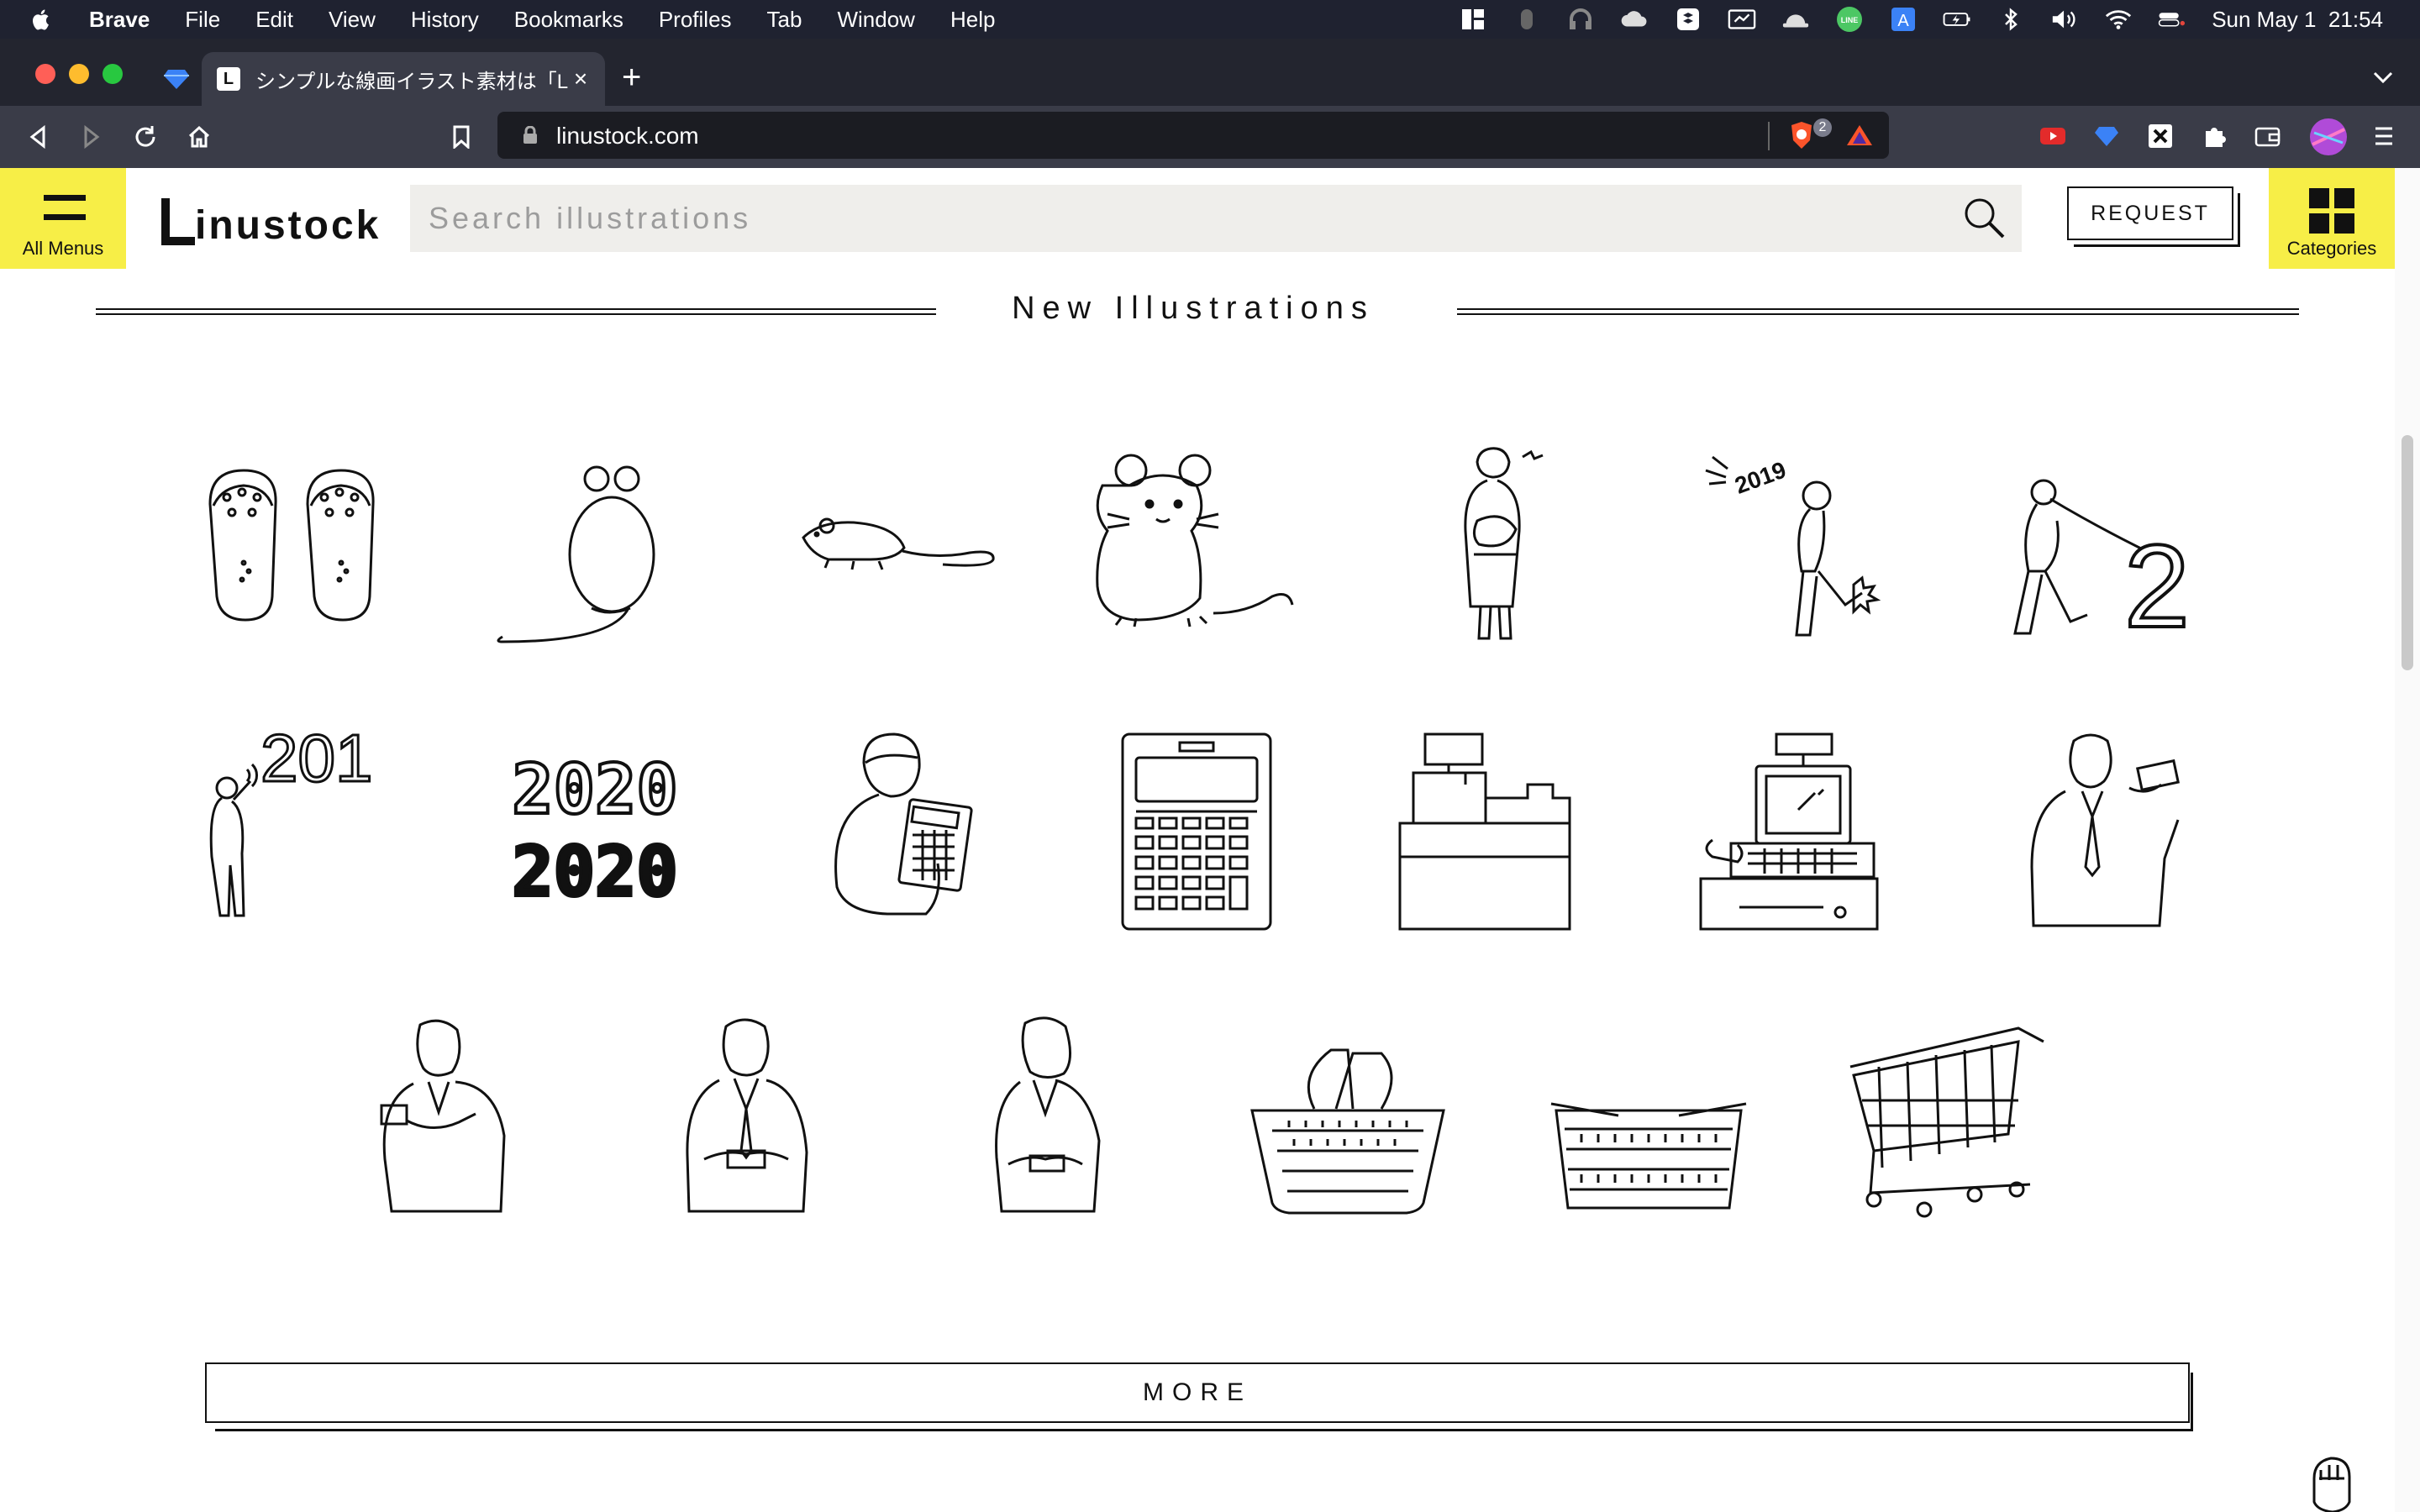 This screenshot has width=2420, height=1512. I want to click on input-badge-text: A, so click(1904, 21).